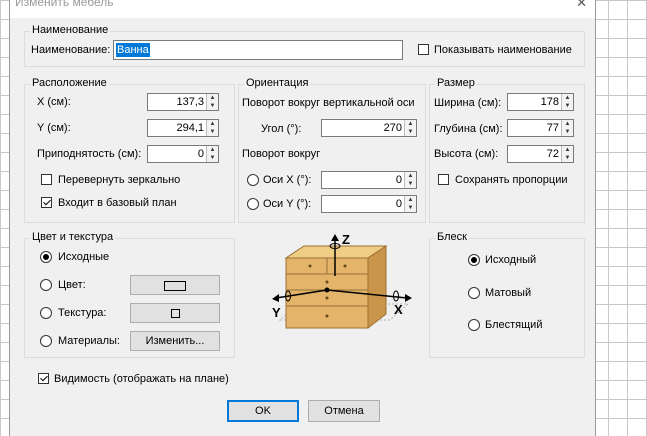 This screenshot has height=436, width=647. I want to click on axis-z-glyph: Z, so click(346, 239).